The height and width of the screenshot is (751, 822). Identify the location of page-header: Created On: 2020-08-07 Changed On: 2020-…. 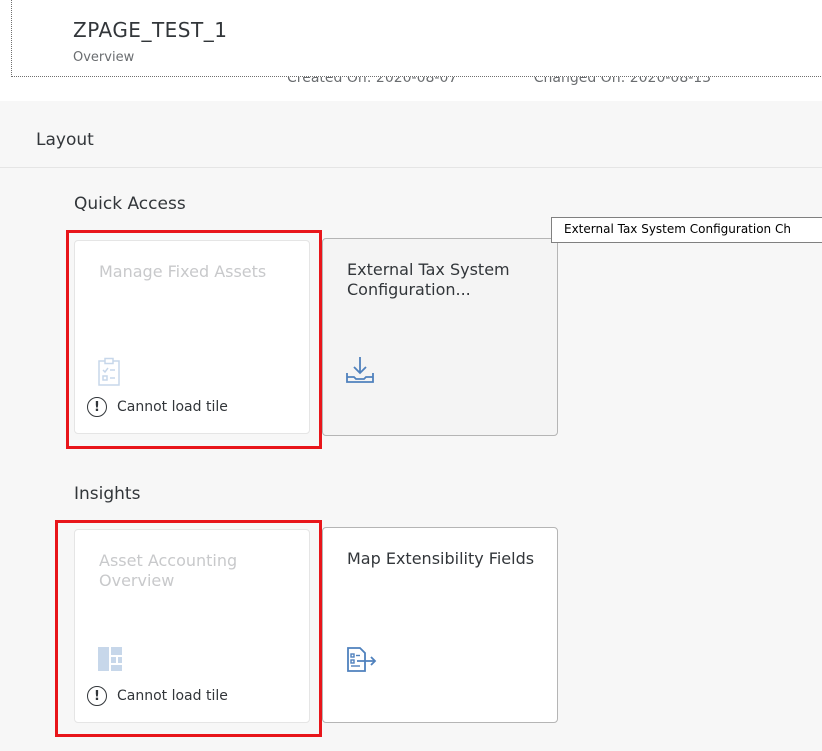
(411, 50).